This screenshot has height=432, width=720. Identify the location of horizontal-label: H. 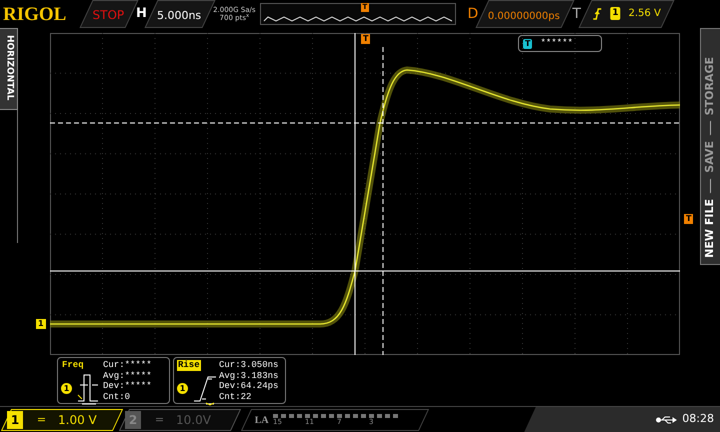
(141, 14).